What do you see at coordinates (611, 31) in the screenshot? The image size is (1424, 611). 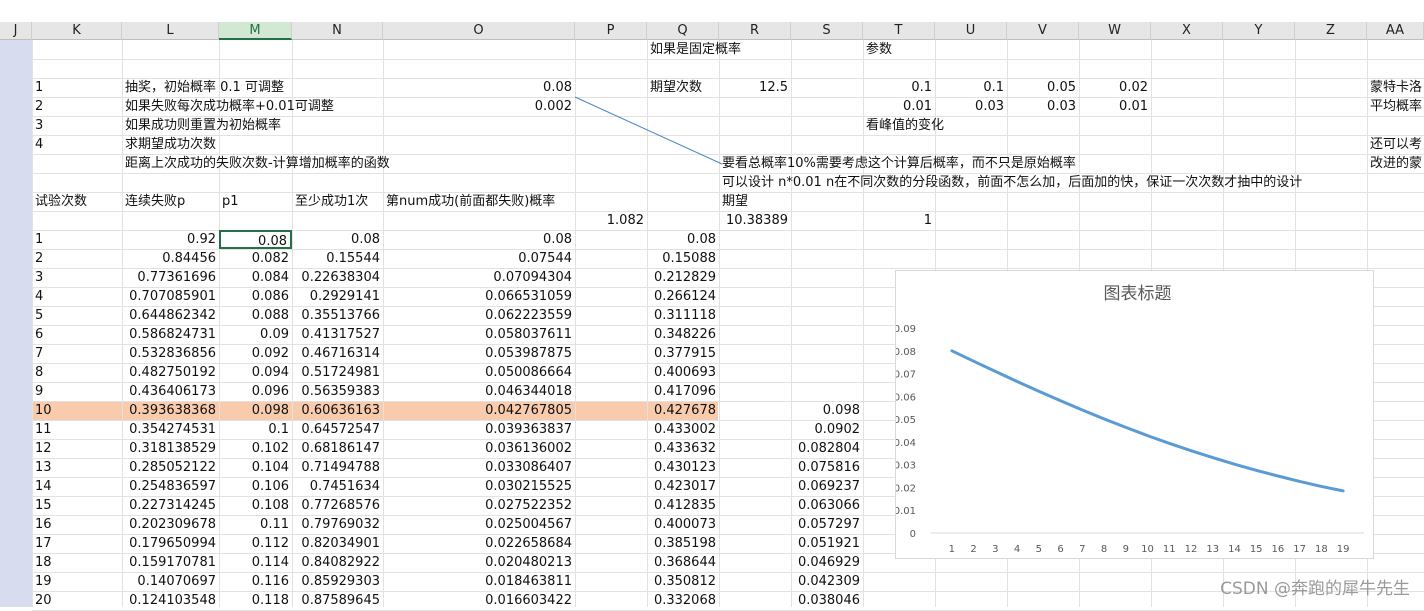 I see `column-header-p: P` at bounding box center [611, 31].